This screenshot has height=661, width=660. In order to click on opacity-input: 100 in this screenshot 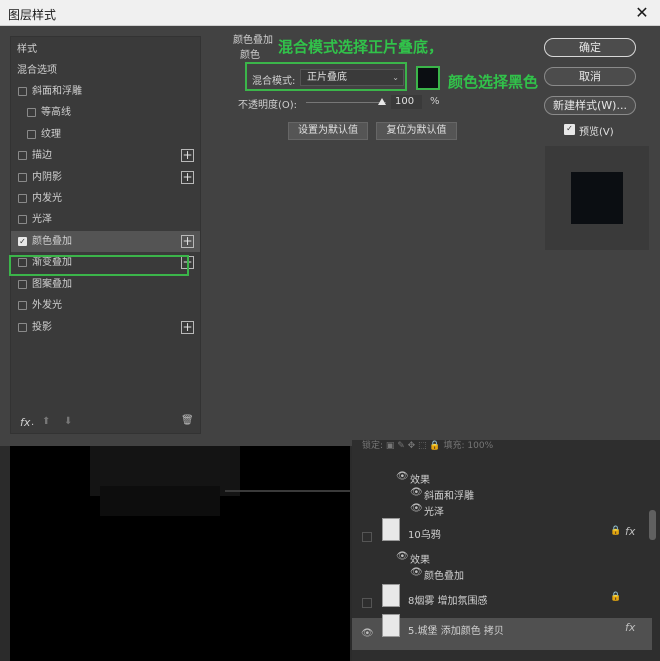, I will do `click(406, 102)`.